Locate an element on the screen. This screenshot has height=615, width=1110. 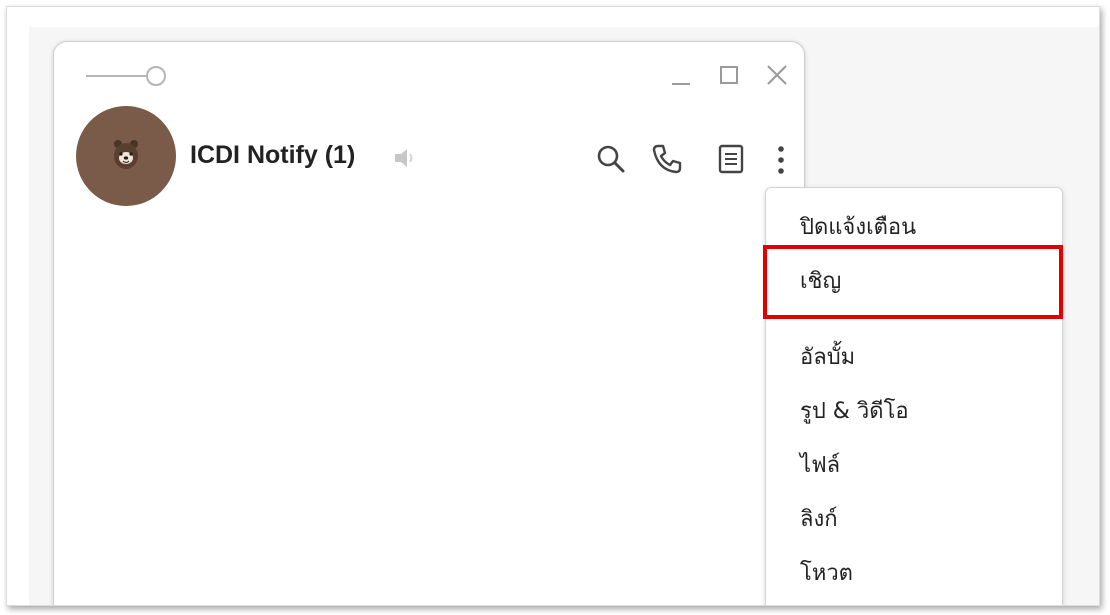
menu-item-files: ไฟล์ is located at coordinates (820, 466).